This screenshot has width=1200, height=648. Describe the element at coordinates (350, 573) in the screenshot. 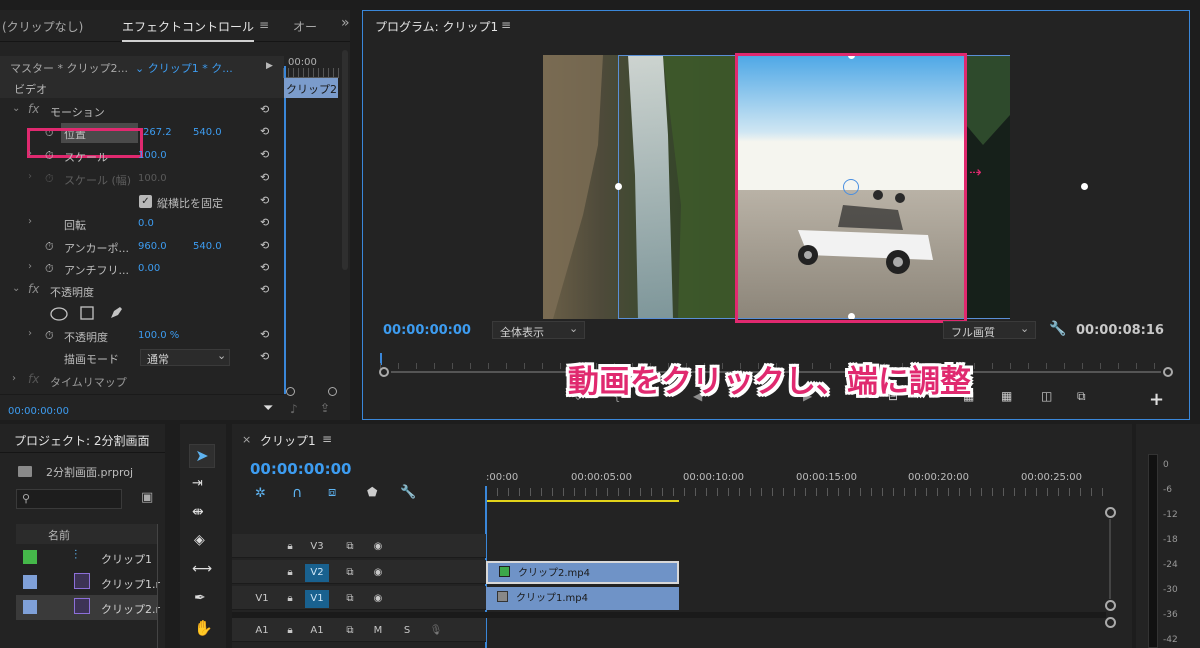

I see `sync-lock-icon: ⧉` at that location.